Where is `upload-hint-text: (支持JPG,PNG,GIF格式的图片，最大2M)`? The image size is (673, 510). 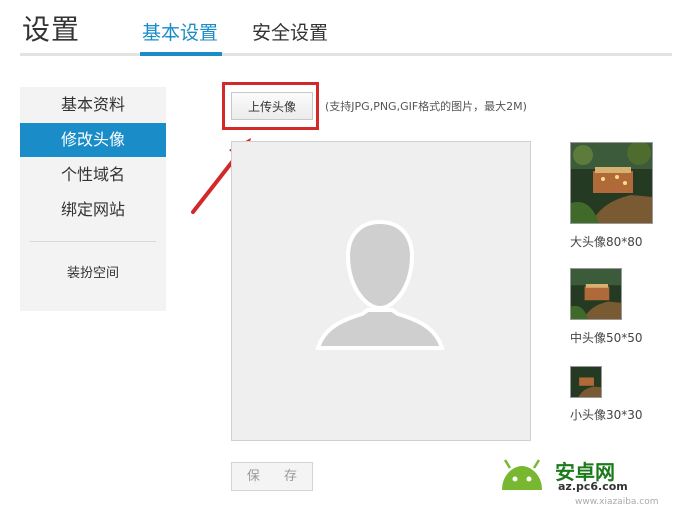
upload-hint-text: (支持JPG,PNG,GIF格式的图片，最大2M) is located at coordinates (426, 106).